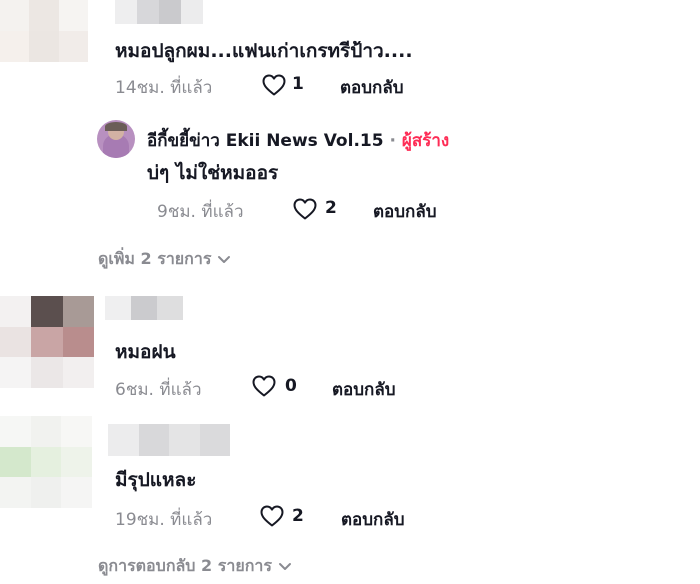 This screenshot has height=584, width=700. What do you see at coordinates (291, 386) in the screenshot?
I see `like-count: 0` at bounding box center [291, 386].